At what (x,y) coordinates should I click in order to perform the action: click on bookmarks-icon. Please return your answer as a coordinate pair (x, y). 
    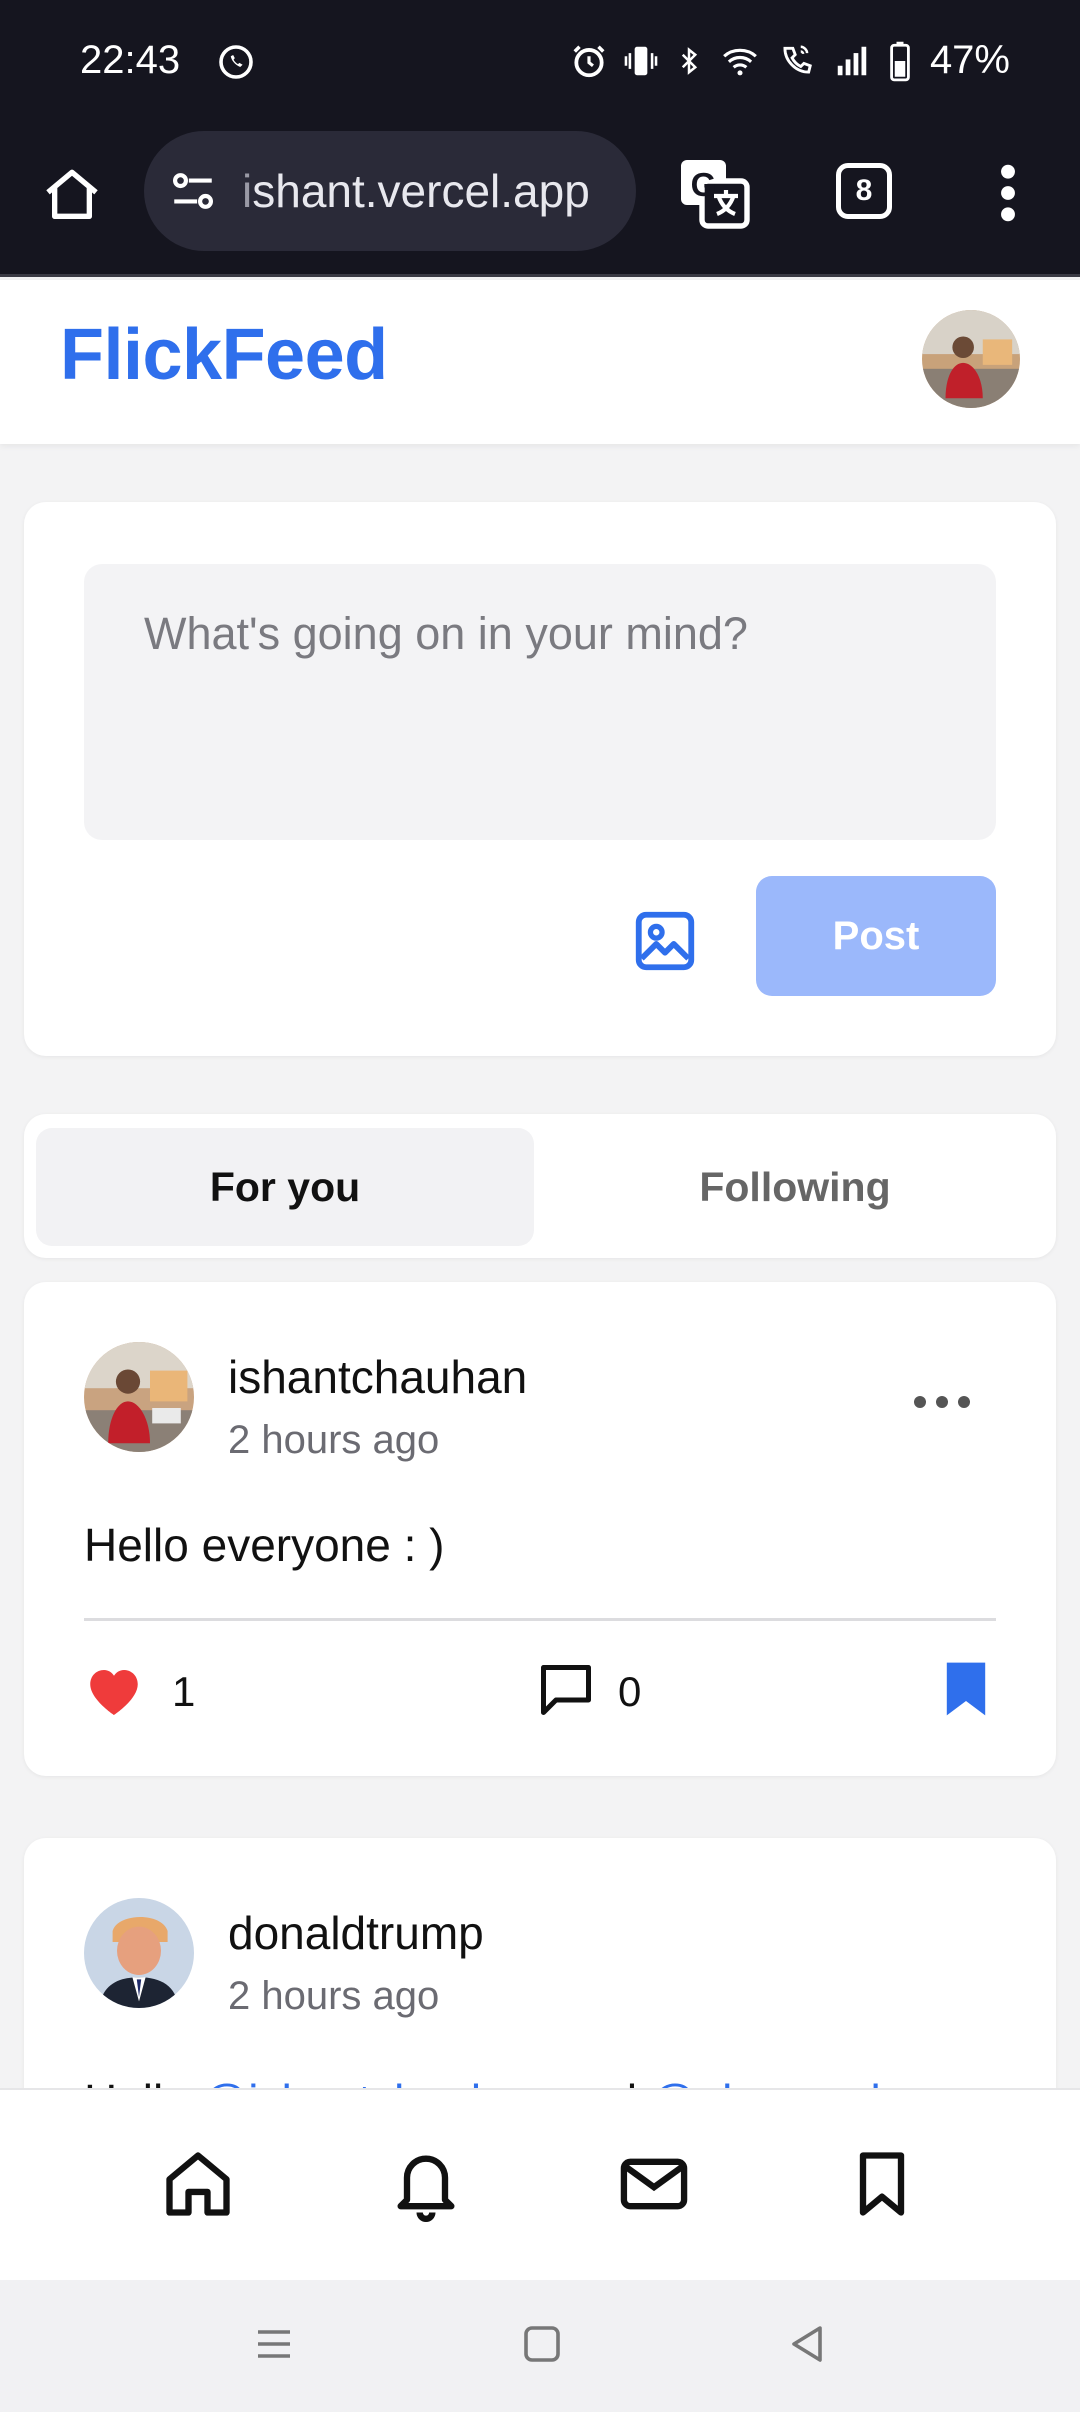
    Looking at the image, I should click on (882, 2184).